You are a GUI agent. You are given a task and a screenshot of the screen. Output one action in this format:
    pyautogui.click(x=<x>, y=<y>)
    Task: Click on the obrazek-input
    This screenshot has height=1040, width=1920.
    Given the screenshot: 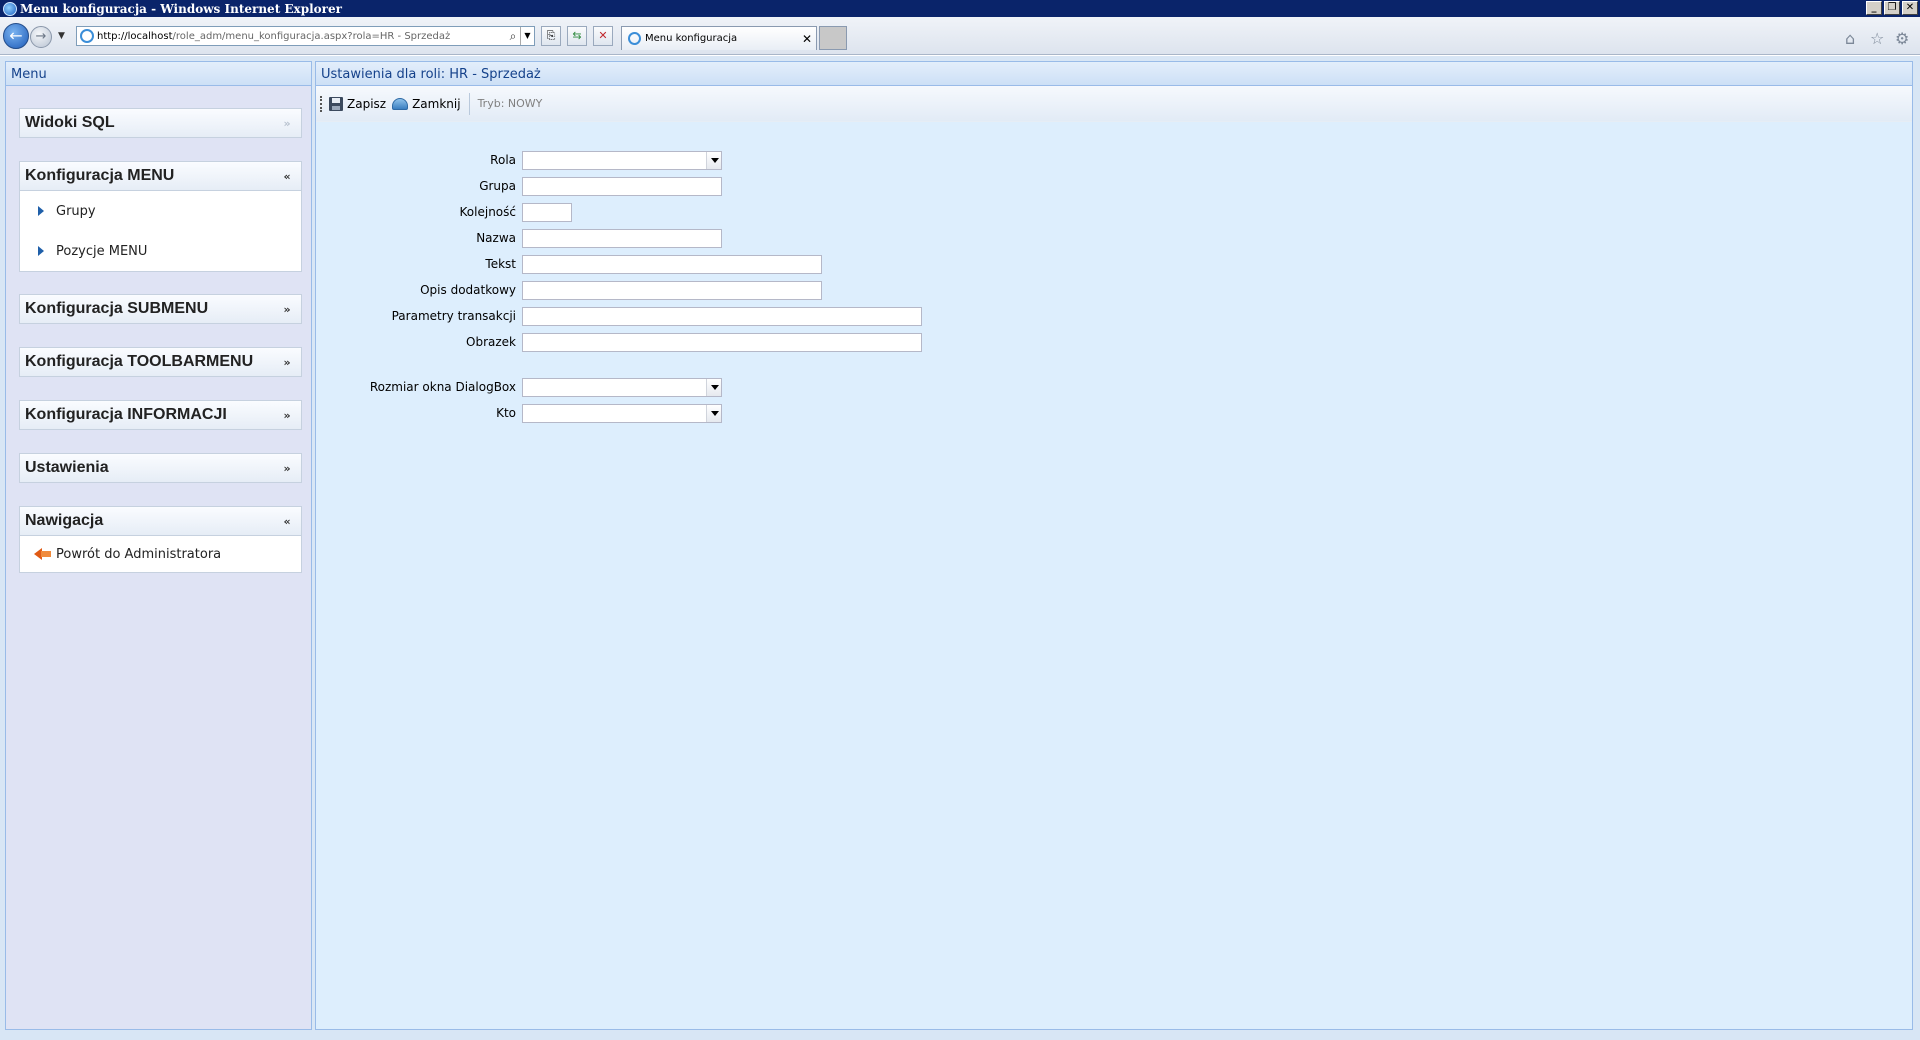 What is the action you would take?
    pyautogui.click(x=722, y=342)
    